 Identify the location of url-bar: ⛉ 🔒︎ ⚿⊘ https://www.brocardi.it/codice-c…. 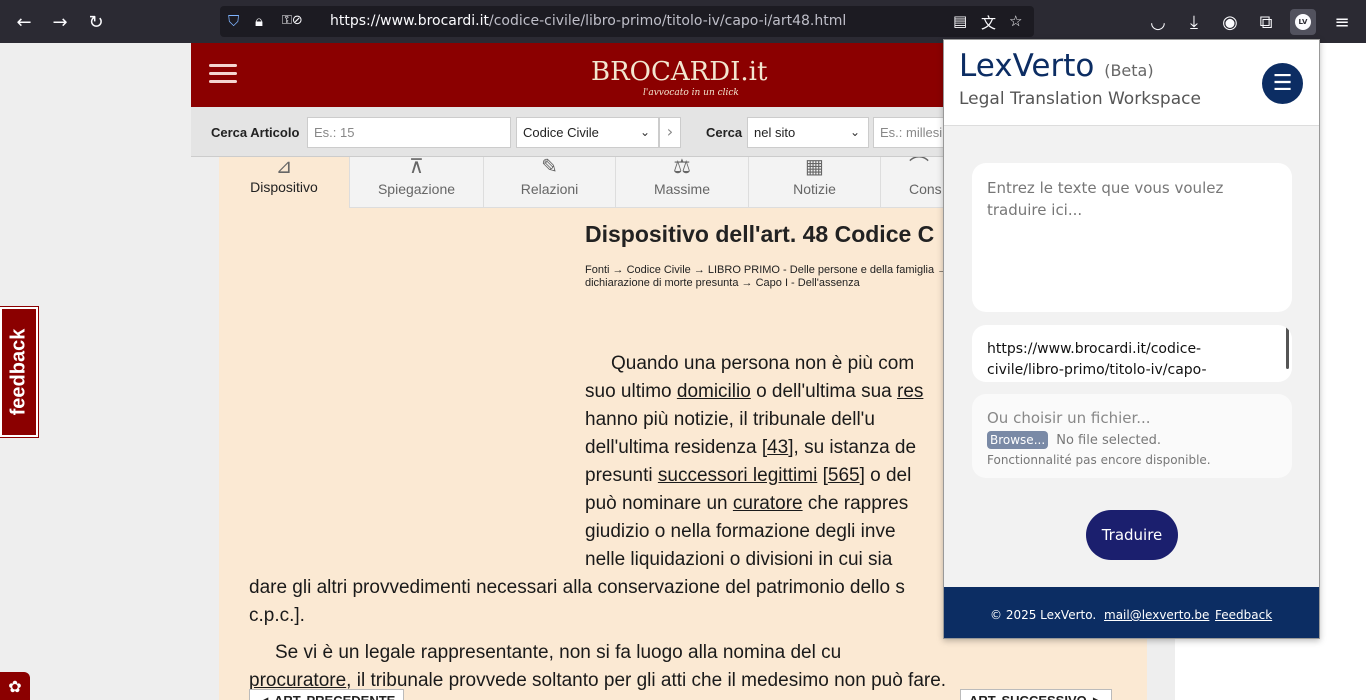
(627, 21).